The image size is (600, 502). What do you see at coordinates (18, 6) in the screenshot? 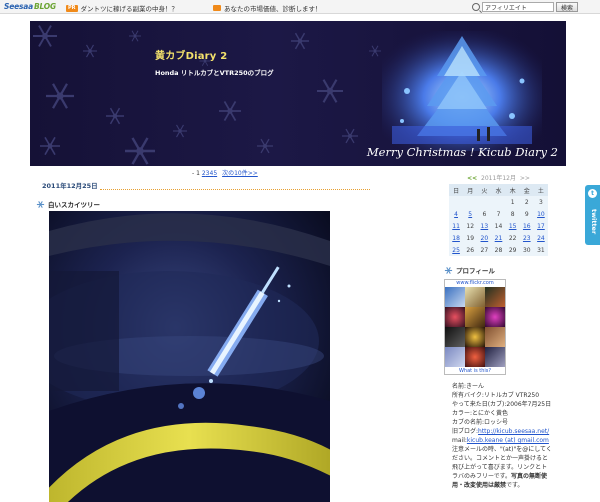
I see `logo-main: Seesaa` at bounding box center [18, 6].